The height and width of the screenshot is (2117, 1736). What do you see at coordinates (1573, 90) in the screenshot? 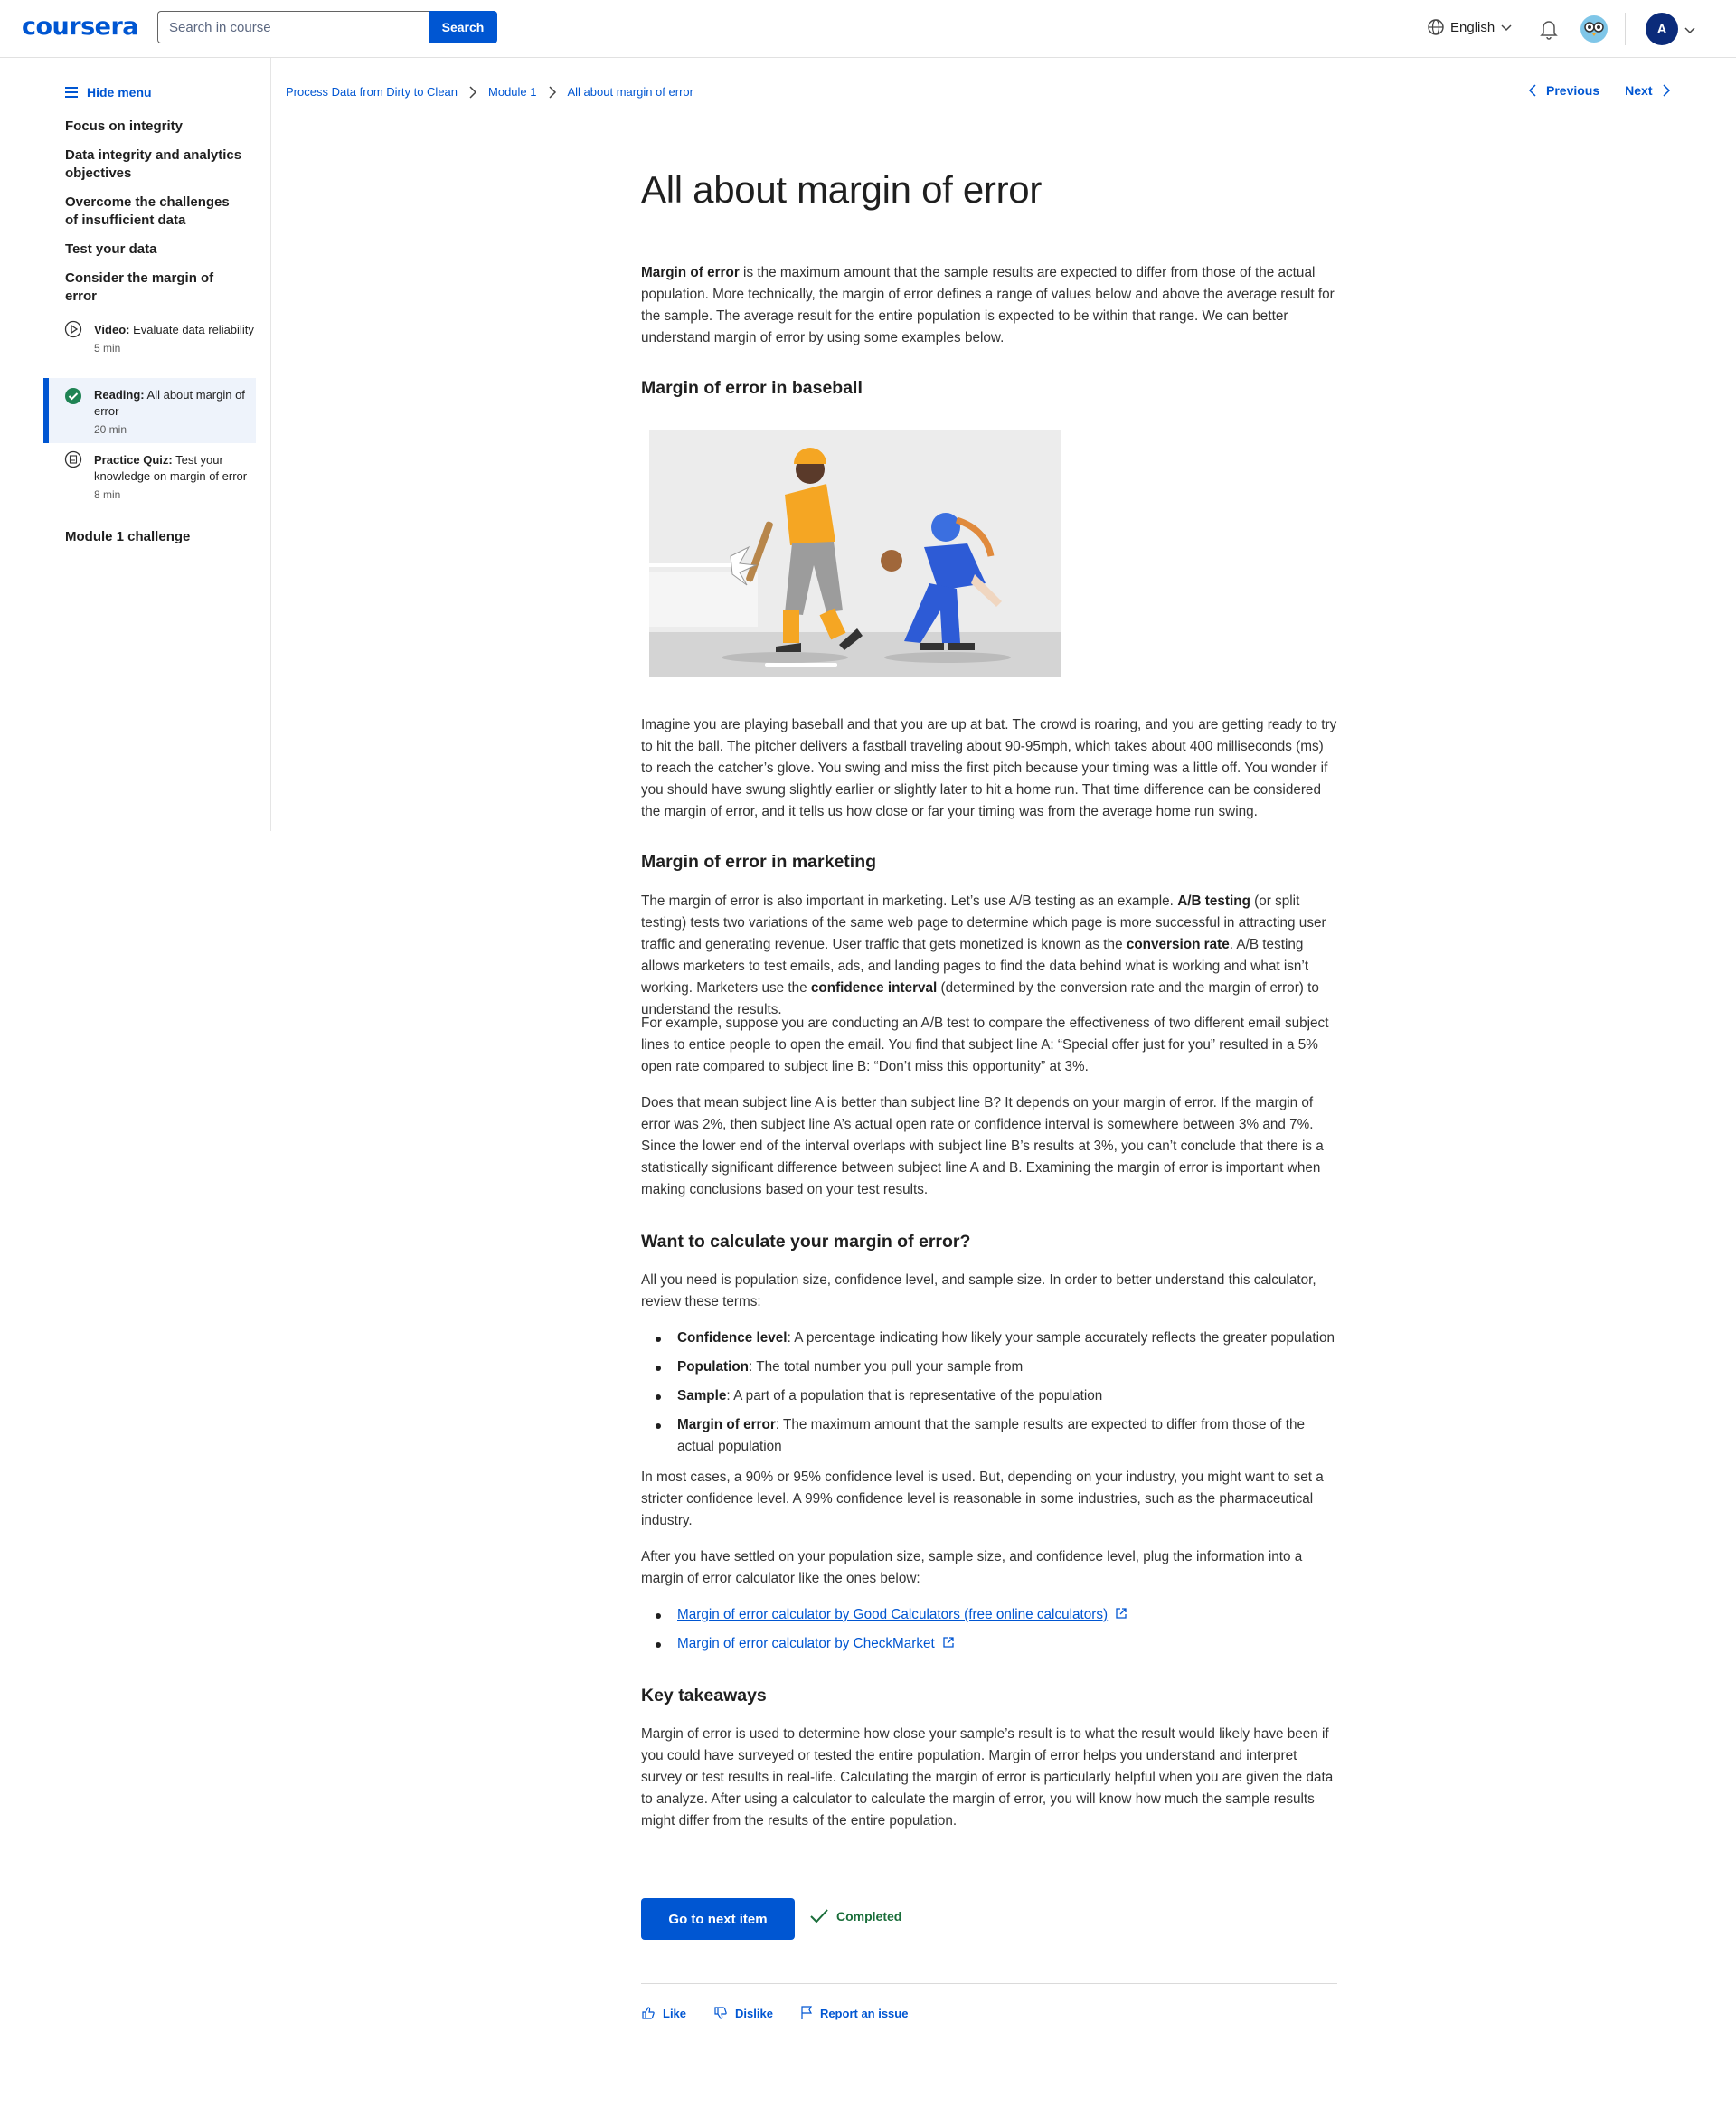
I see `previous-label: Previous` at bounding box center [1573, 90].